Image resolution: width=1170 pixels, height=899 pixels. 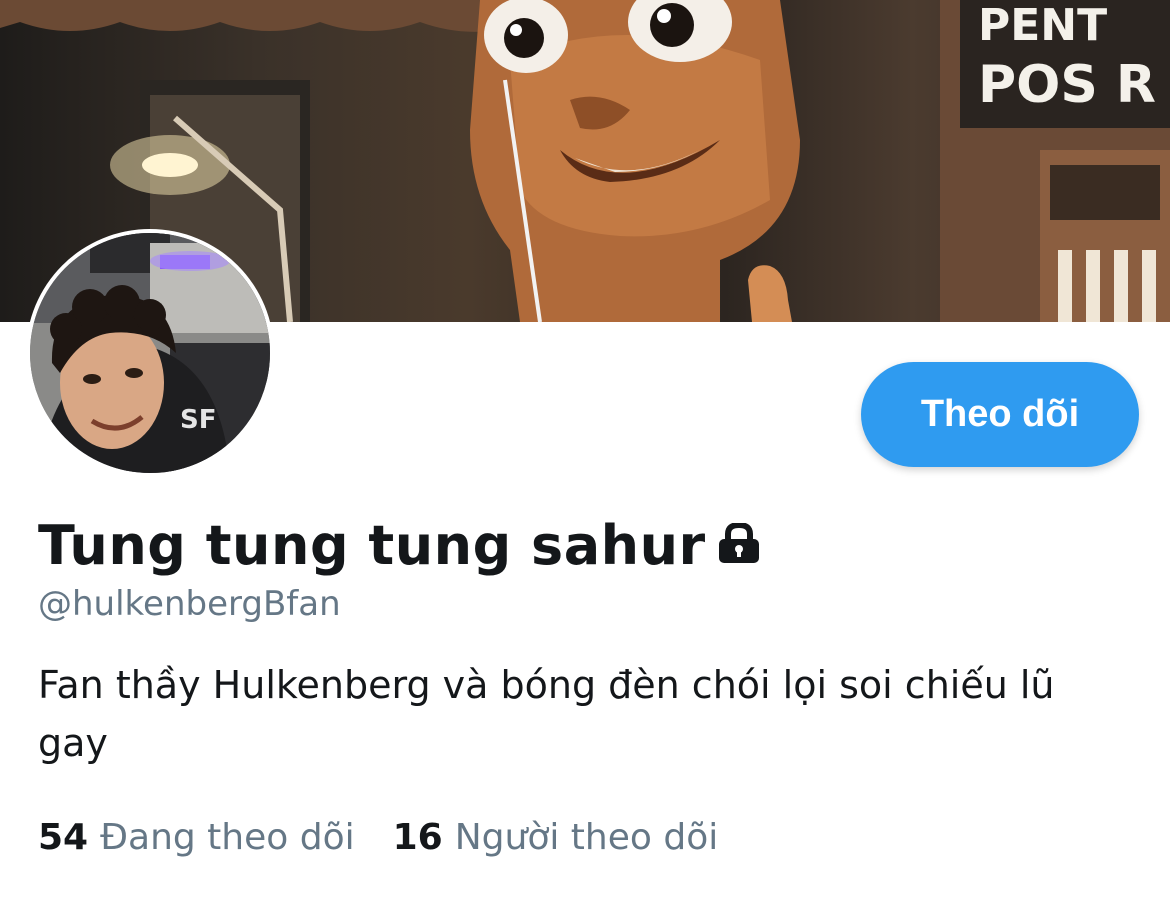 I want to click on followers-label: Người theo dõi, so click(x=586, y=837).